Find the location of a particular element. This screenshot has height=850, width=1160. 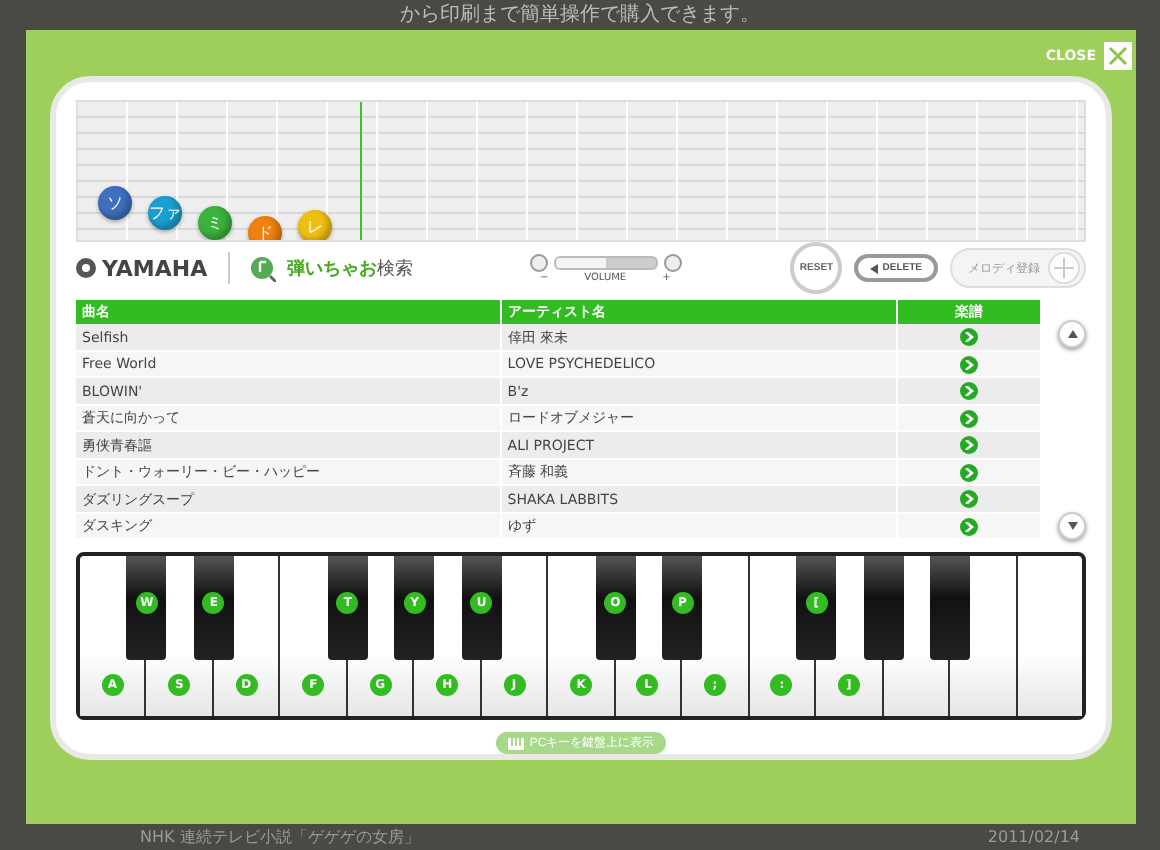

background-date: 2011/02/14 is located at coordinates (1033, 838).